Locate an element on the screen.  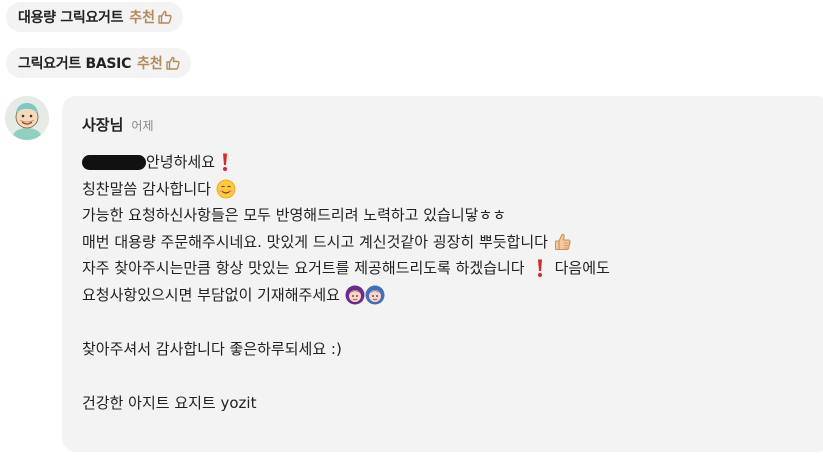
two-girls-emoji-icon is located at coordinates (365, 295).